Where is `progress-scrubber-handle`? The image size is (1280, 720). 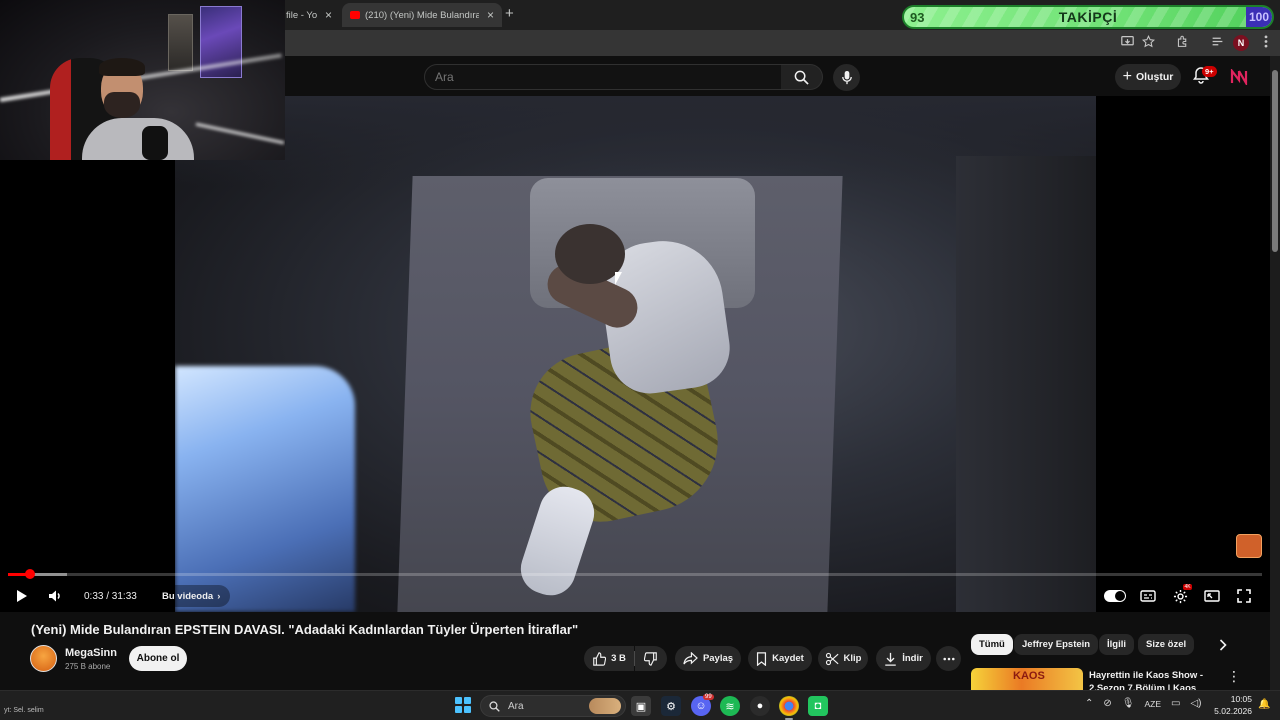
progress-scrubber-handle is located at coordinates (29, 574).